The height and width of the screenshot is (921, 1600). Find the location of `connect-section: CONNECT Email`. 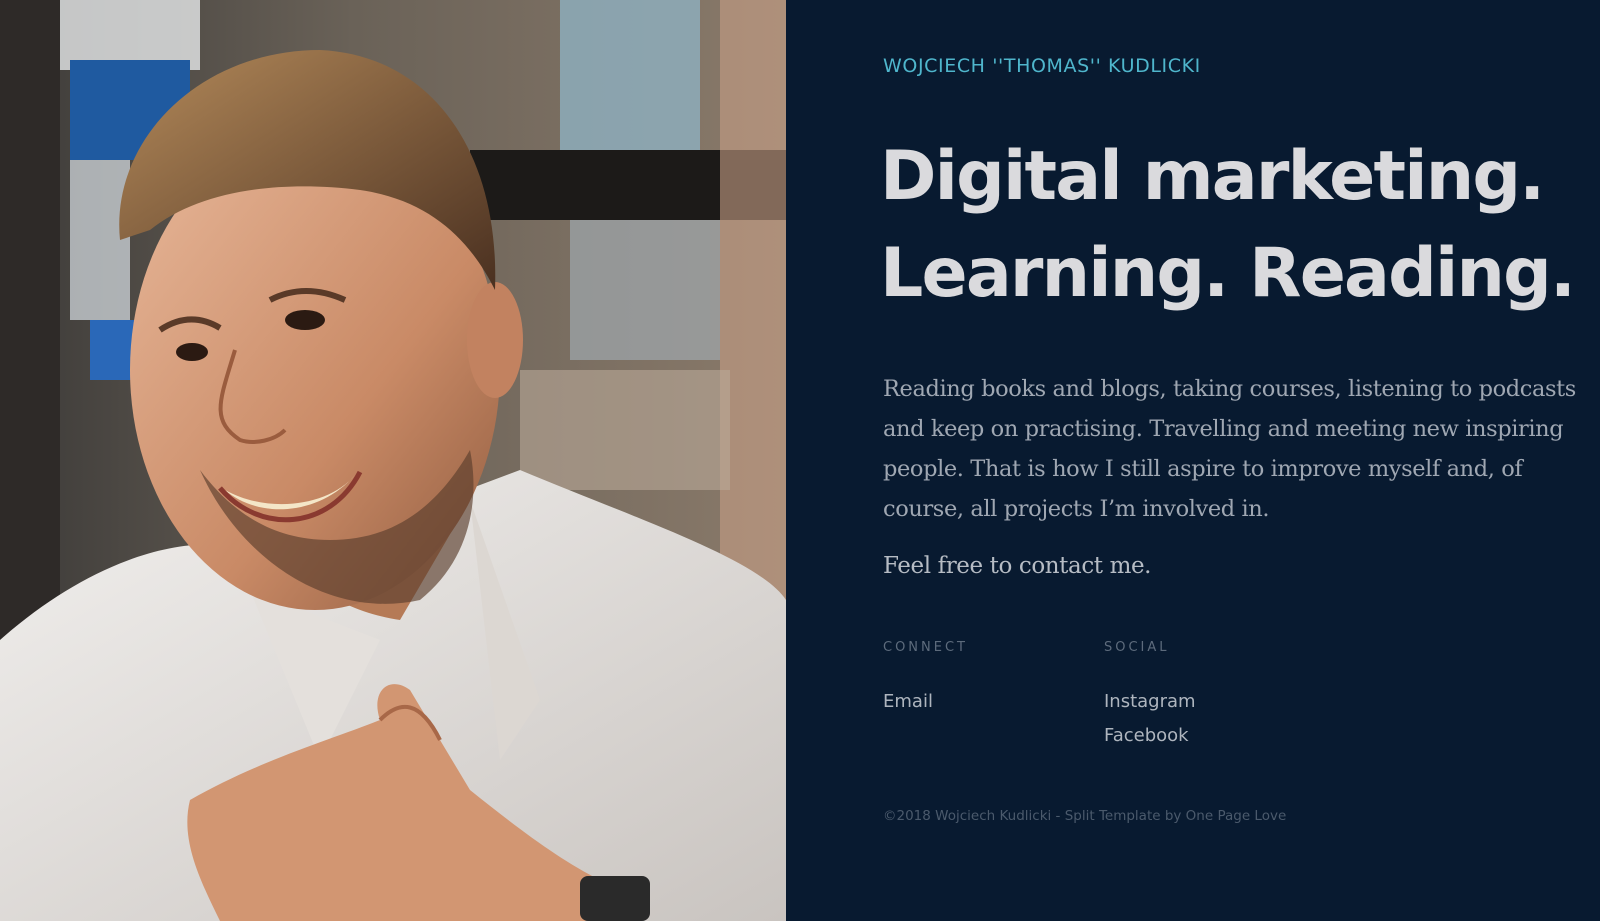

connect-section: CONNECT Email is located at coordinates (925, 679).